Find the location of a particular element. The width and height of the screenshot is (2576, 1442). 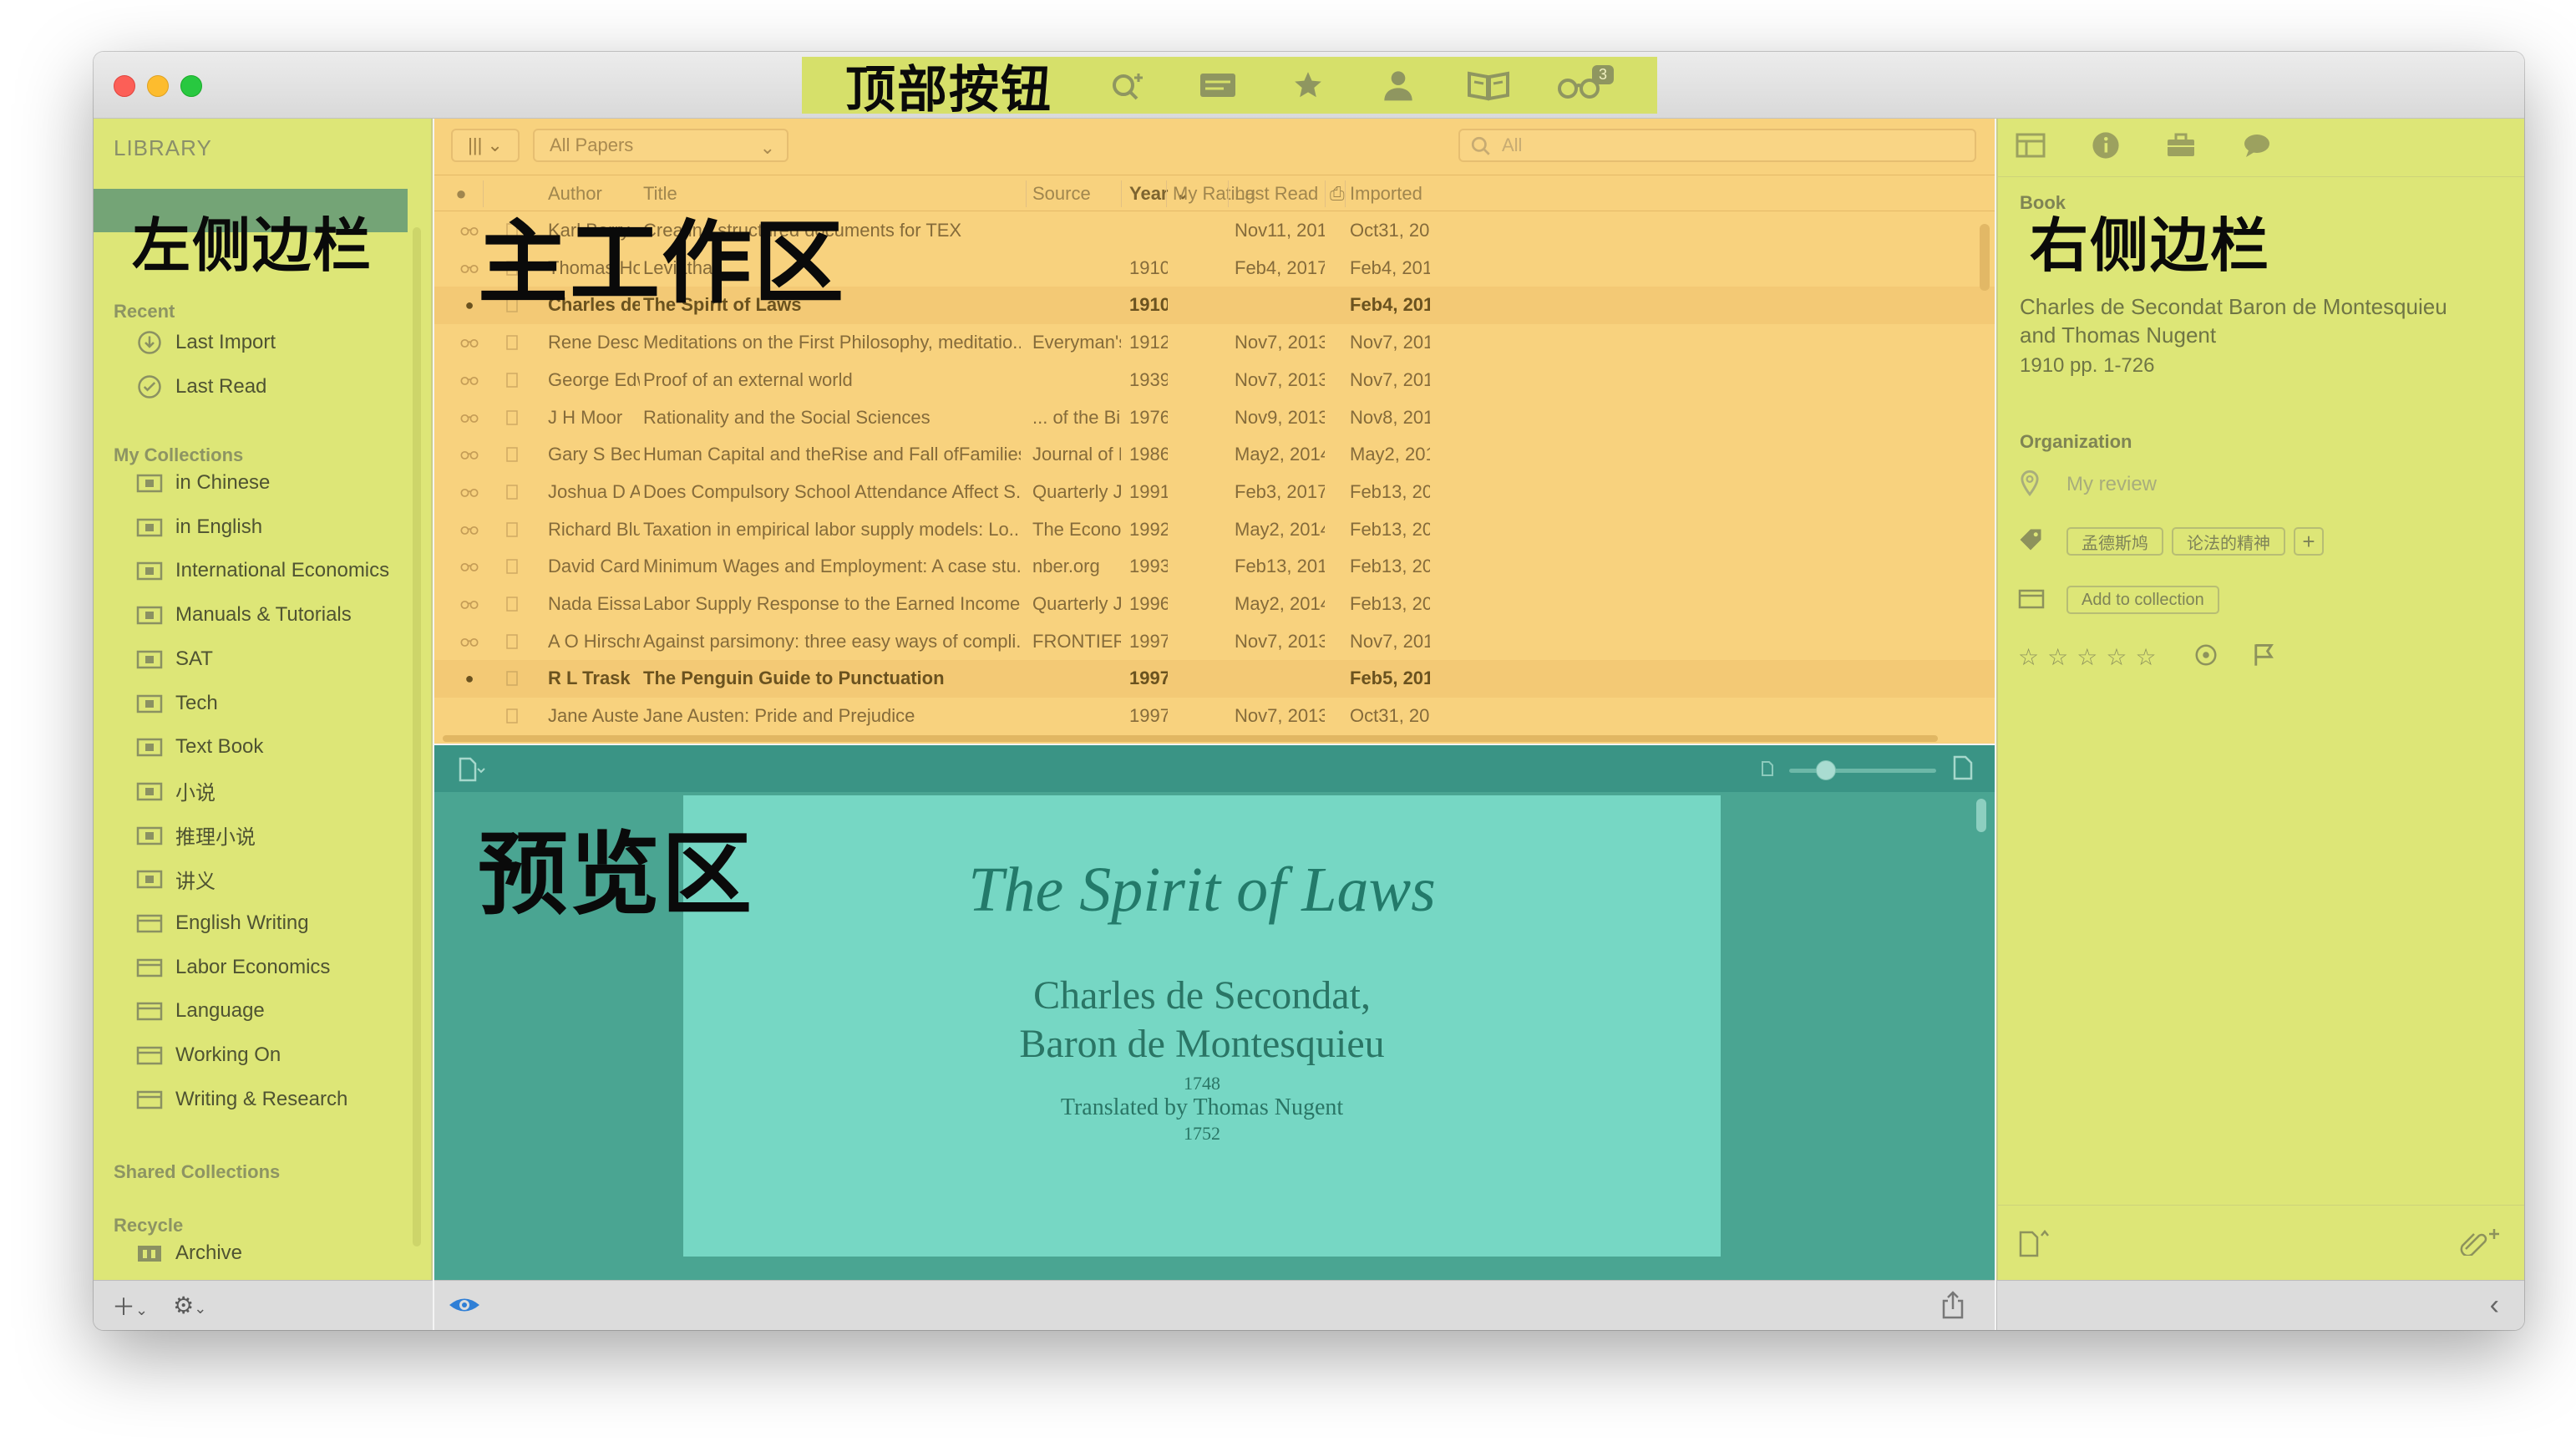

person-icon is located at coordinates (1398, 85).